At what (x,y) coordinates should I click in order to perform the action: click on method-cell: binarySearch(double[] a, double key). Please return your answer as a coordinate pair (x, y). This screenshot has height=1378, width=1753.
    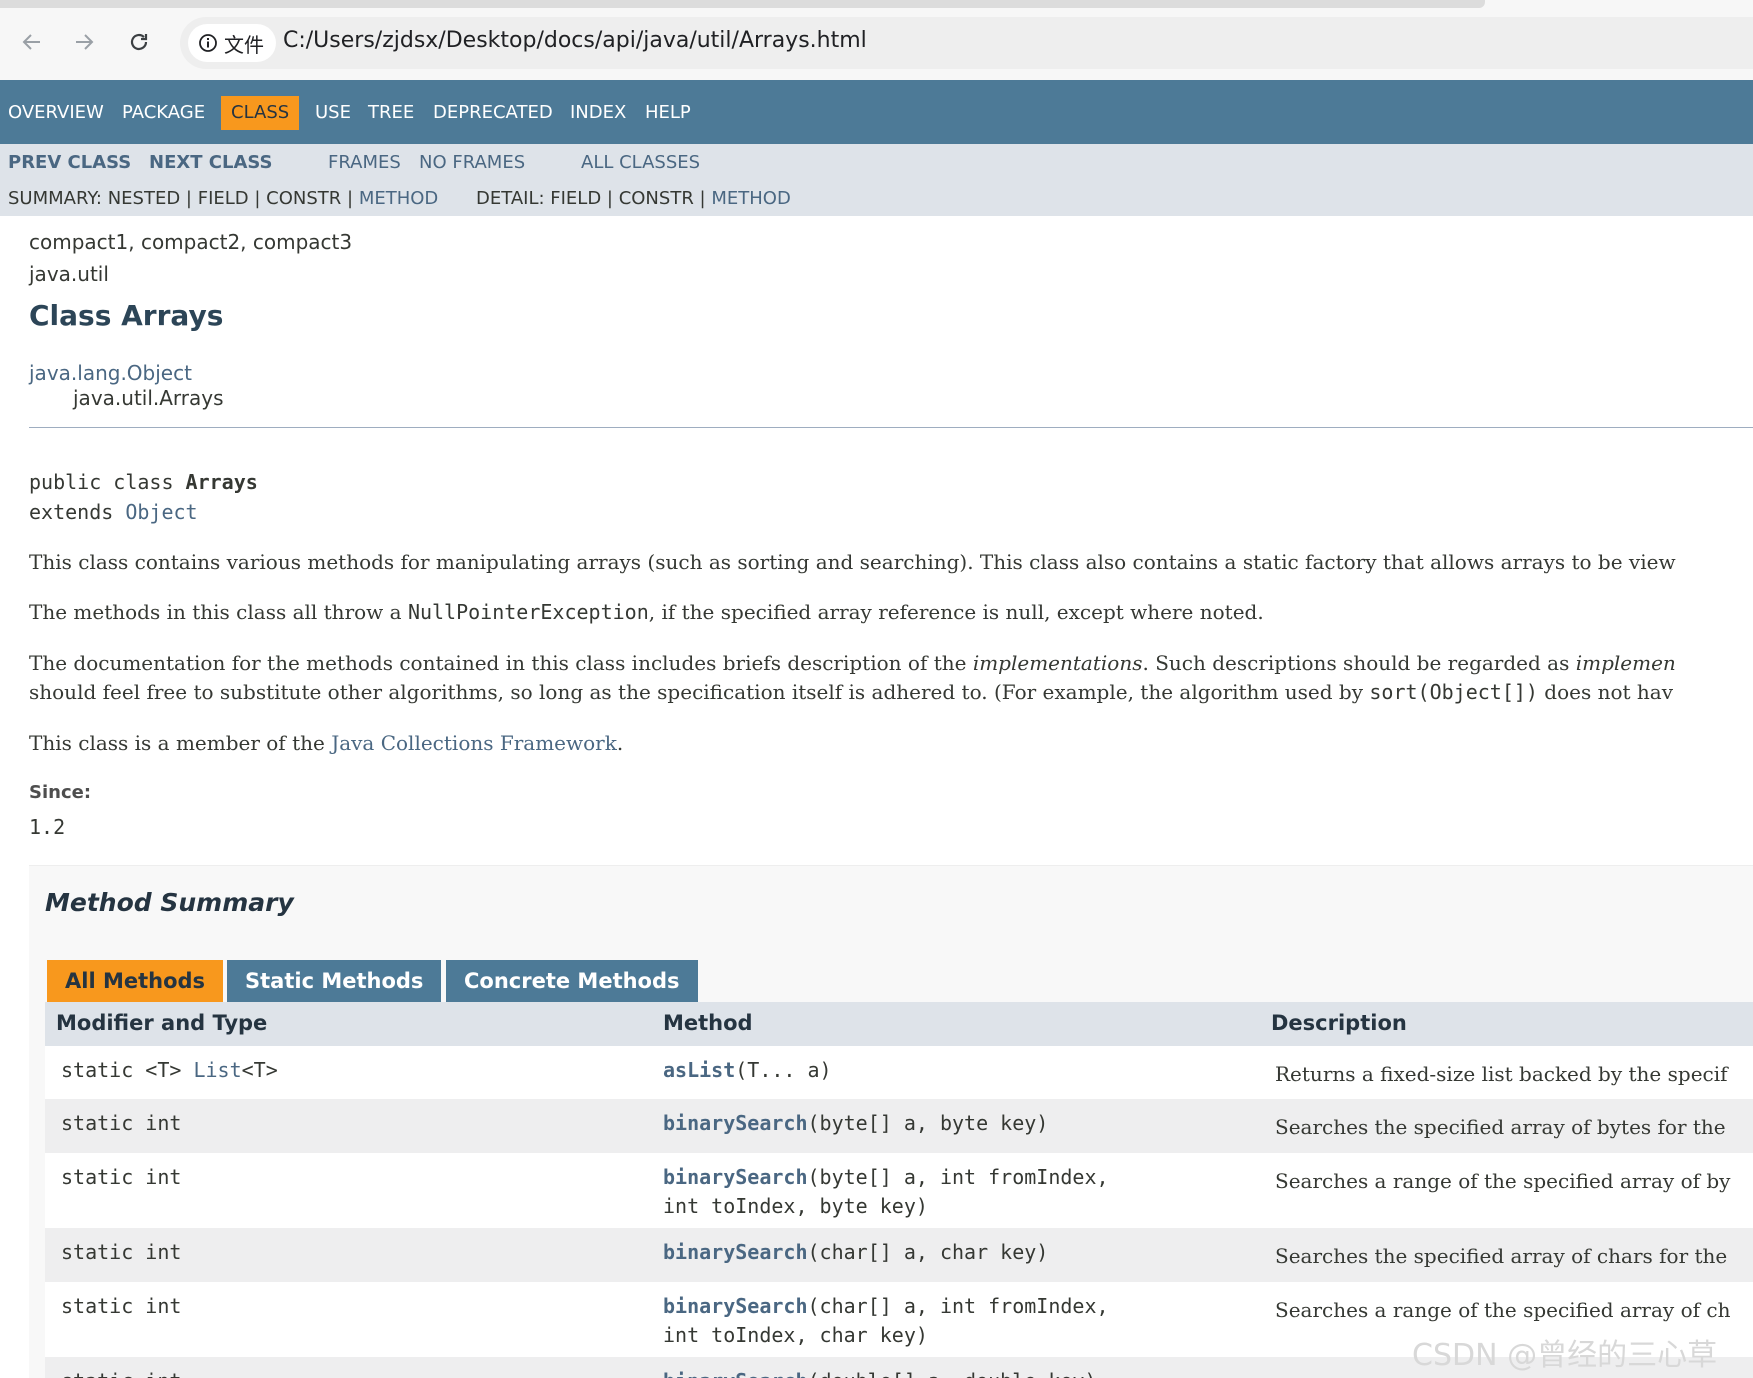
    Looking at the image, I should click on (879, 1372).